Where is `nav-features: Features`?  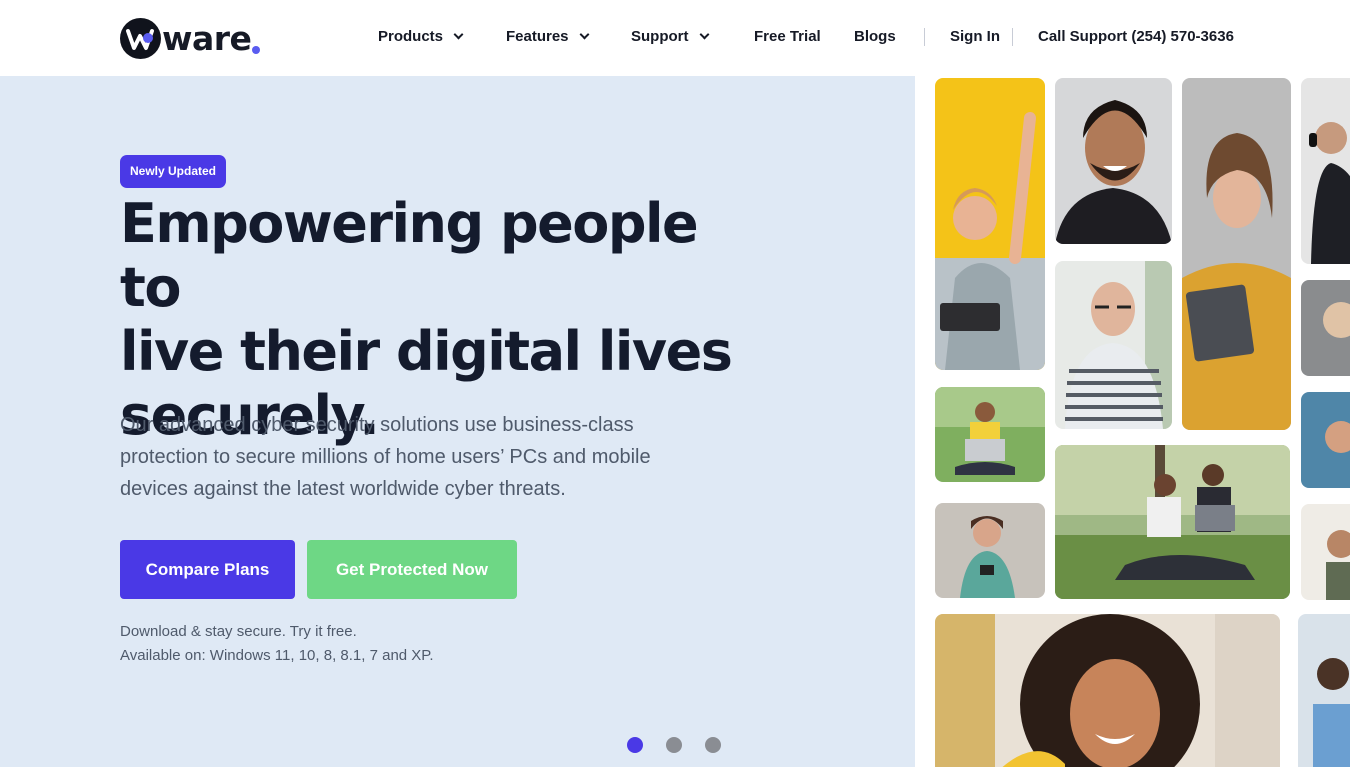 nav-features: Features is located at coordinates (547, 36).